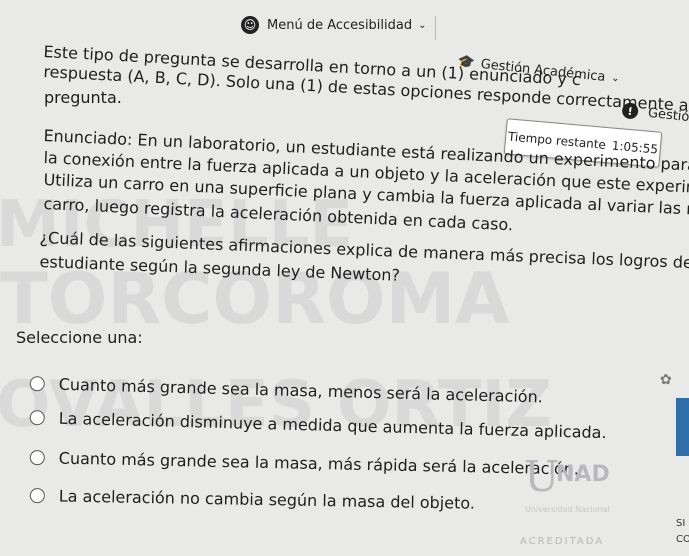  Describe the element at coordinates (567, 509) in the screenshot. I see `unad-logo-subtitle: Universidad Nacional` at that location.